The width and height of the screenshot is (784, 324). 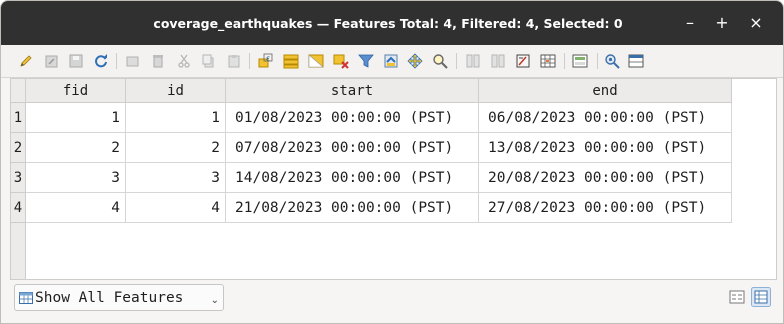 I want to click on cell-start: 07/08/2023 00:00:00 (PST), so click(x=352, y=148).